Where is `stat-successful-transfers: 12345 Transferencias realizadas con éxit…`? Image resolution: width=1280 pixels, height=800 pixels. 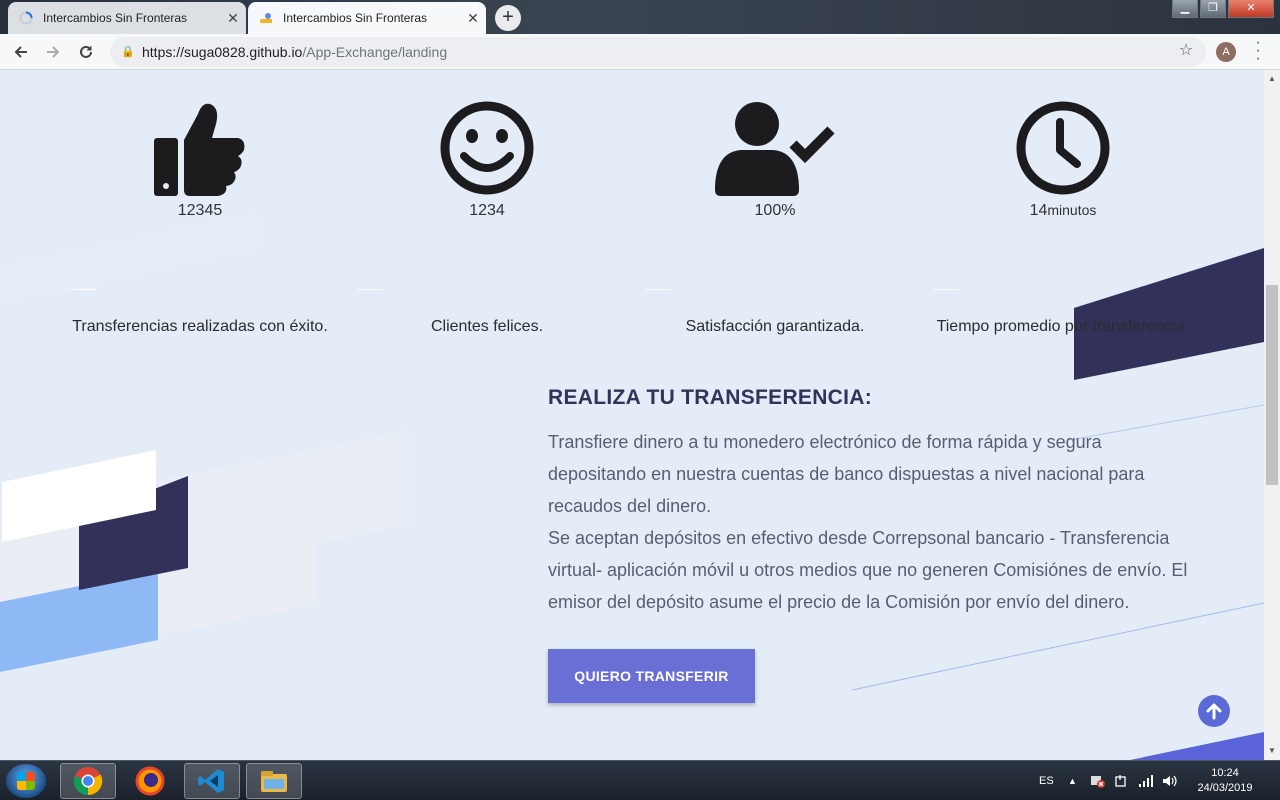 stat-successful-transfers: 12345 Transferencias realizadas con éxit… is located at coordinates (200, 216).